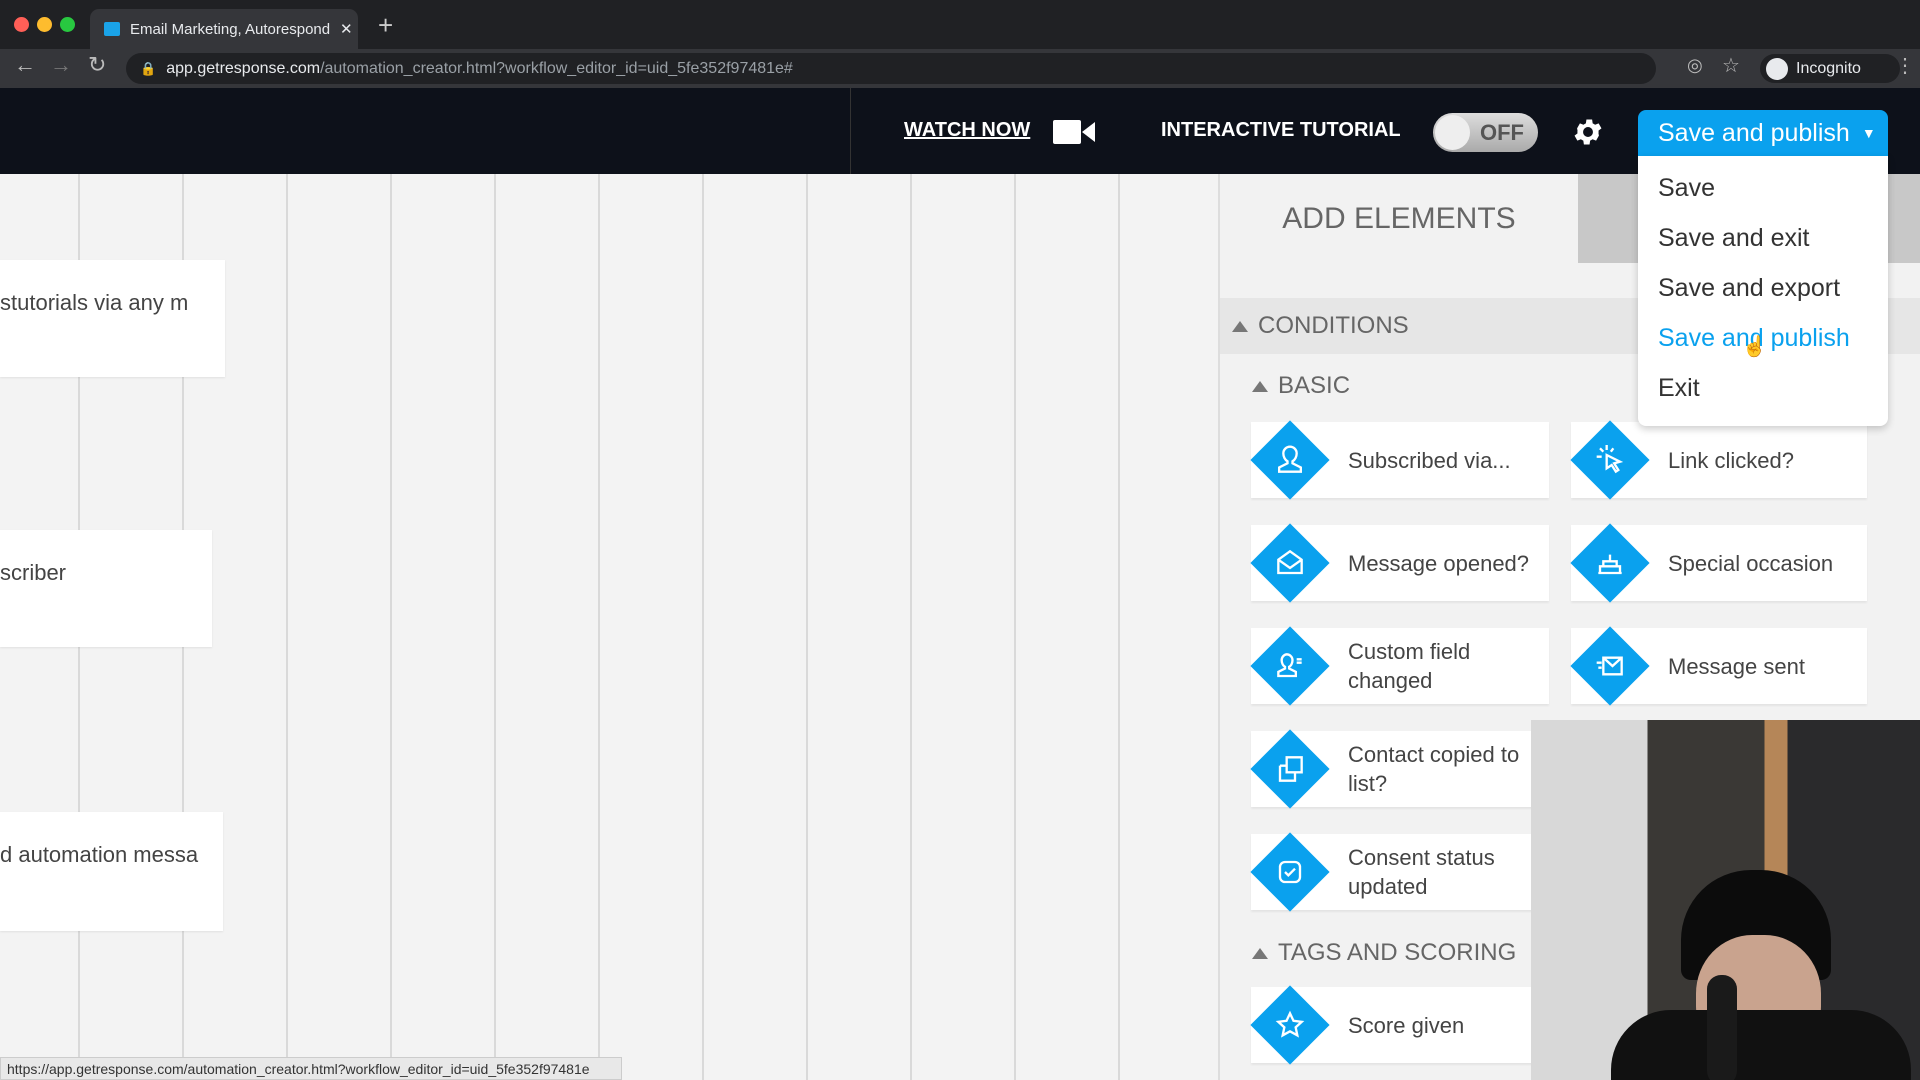 The image size is (1920, 1080). Describe the element at coordinates (1610, 564) in the screenshot. I see `cake-icon` at that location.